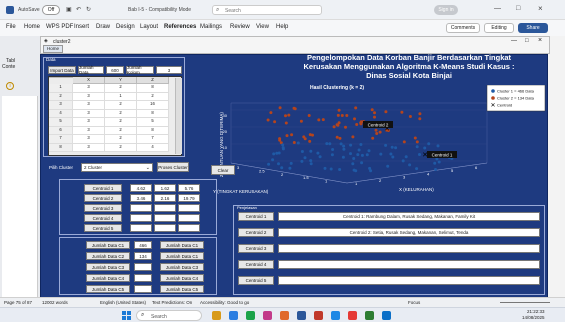 This screenshot has width=565, height=322. What do you see at coordinates (115, 70) in the screenshot?
I see `jumlah-data-field: 600` at bounding box center [115, 70].